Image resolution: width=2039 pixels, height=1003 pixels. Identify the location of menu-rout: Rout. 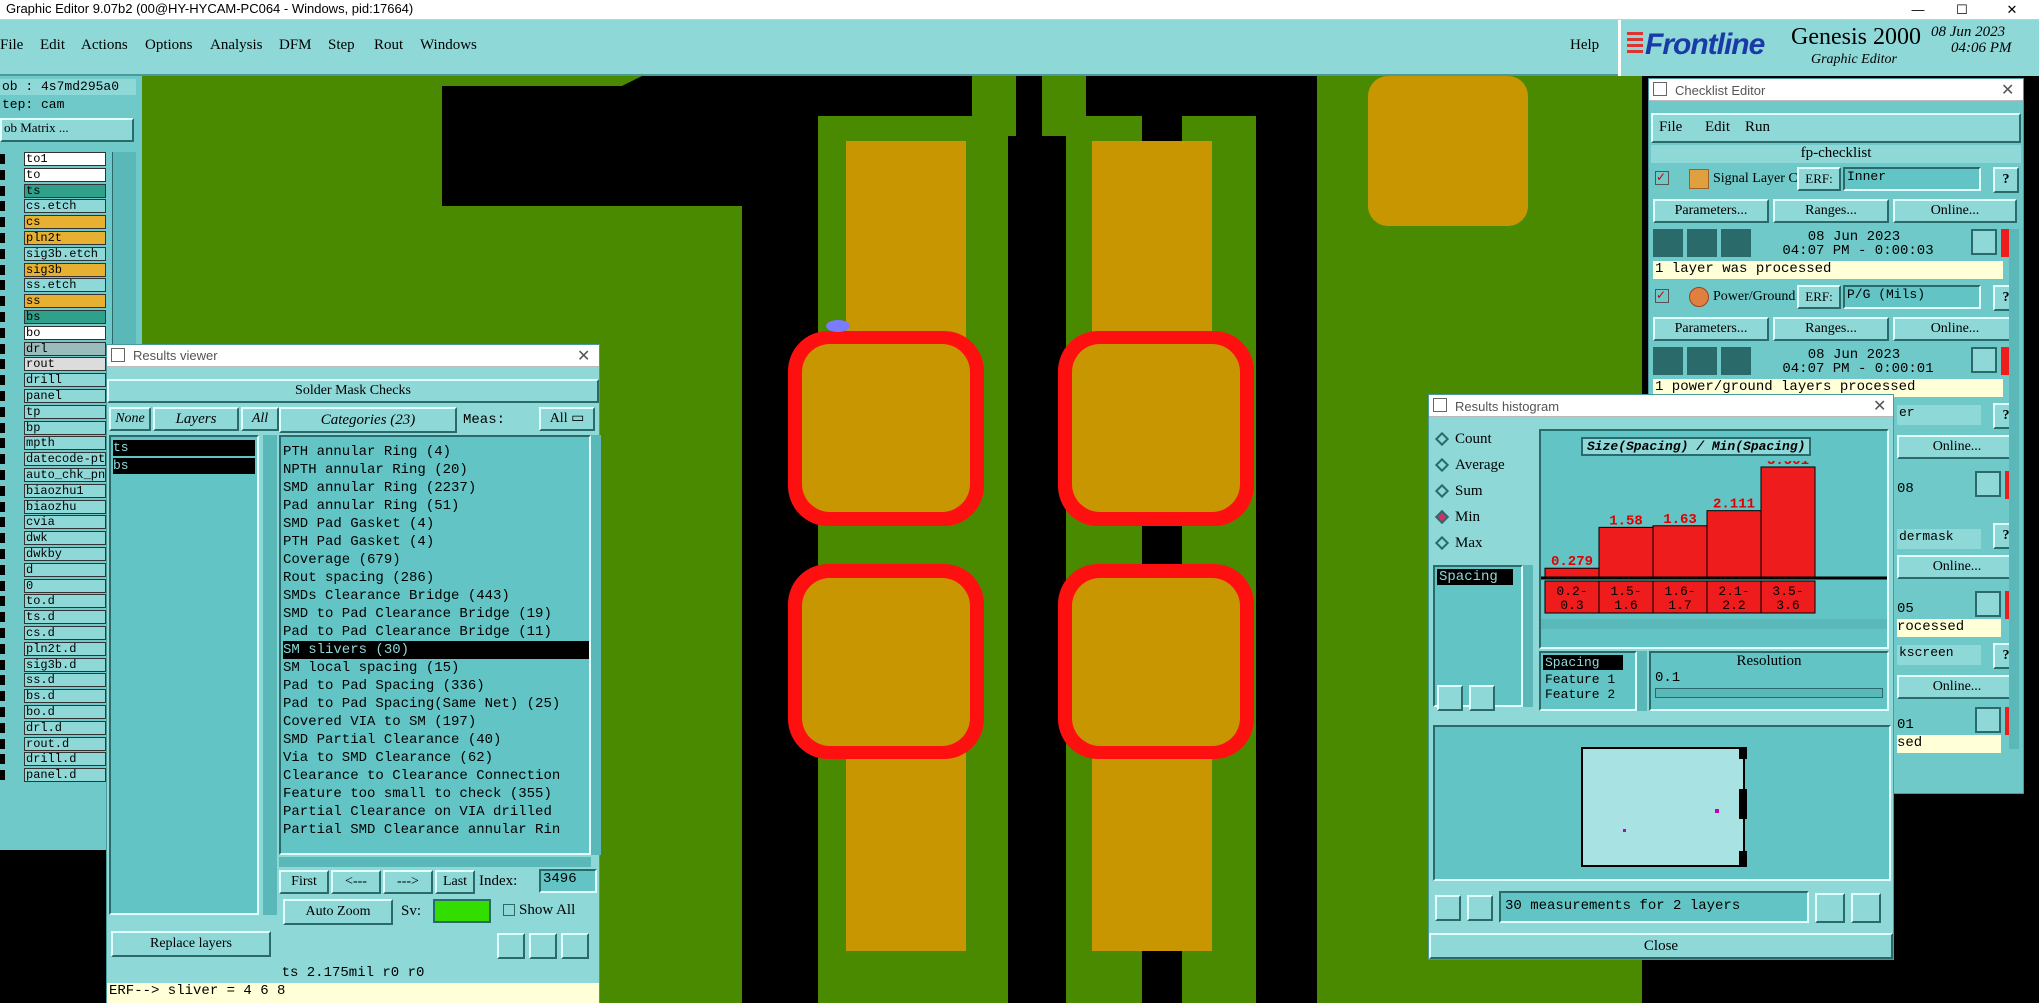
(388, 45).